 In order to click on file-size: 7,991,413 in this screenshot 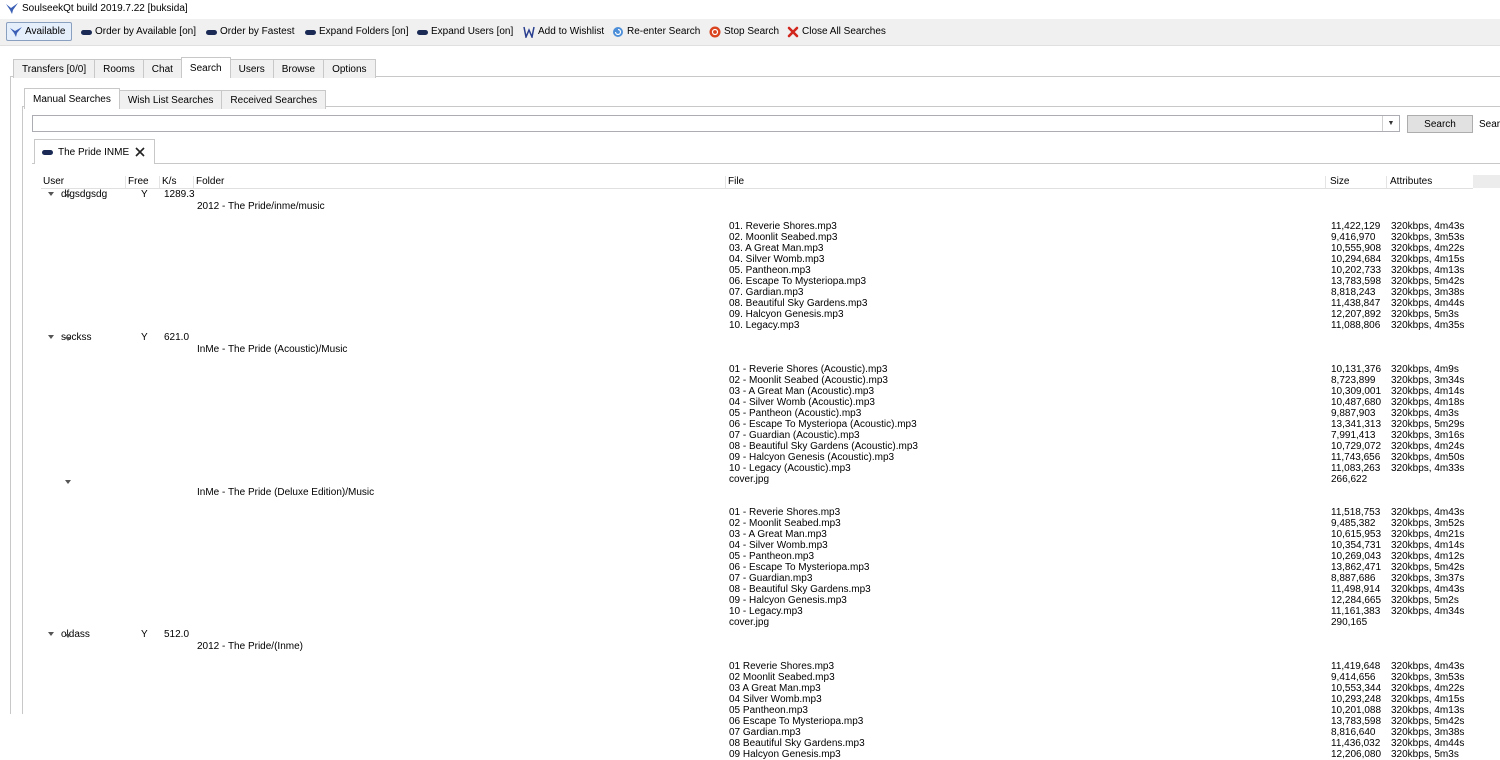, I will do `click(1353, 435)`.